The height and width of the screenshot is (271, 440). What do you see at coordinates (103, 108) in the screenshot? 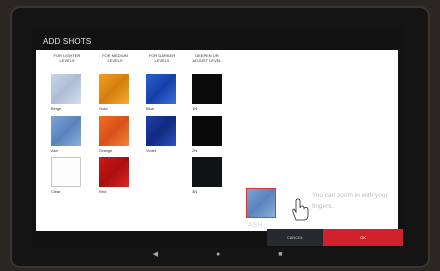
I see `swatch-label-gold: Gold` at bounding box center [103, 108].